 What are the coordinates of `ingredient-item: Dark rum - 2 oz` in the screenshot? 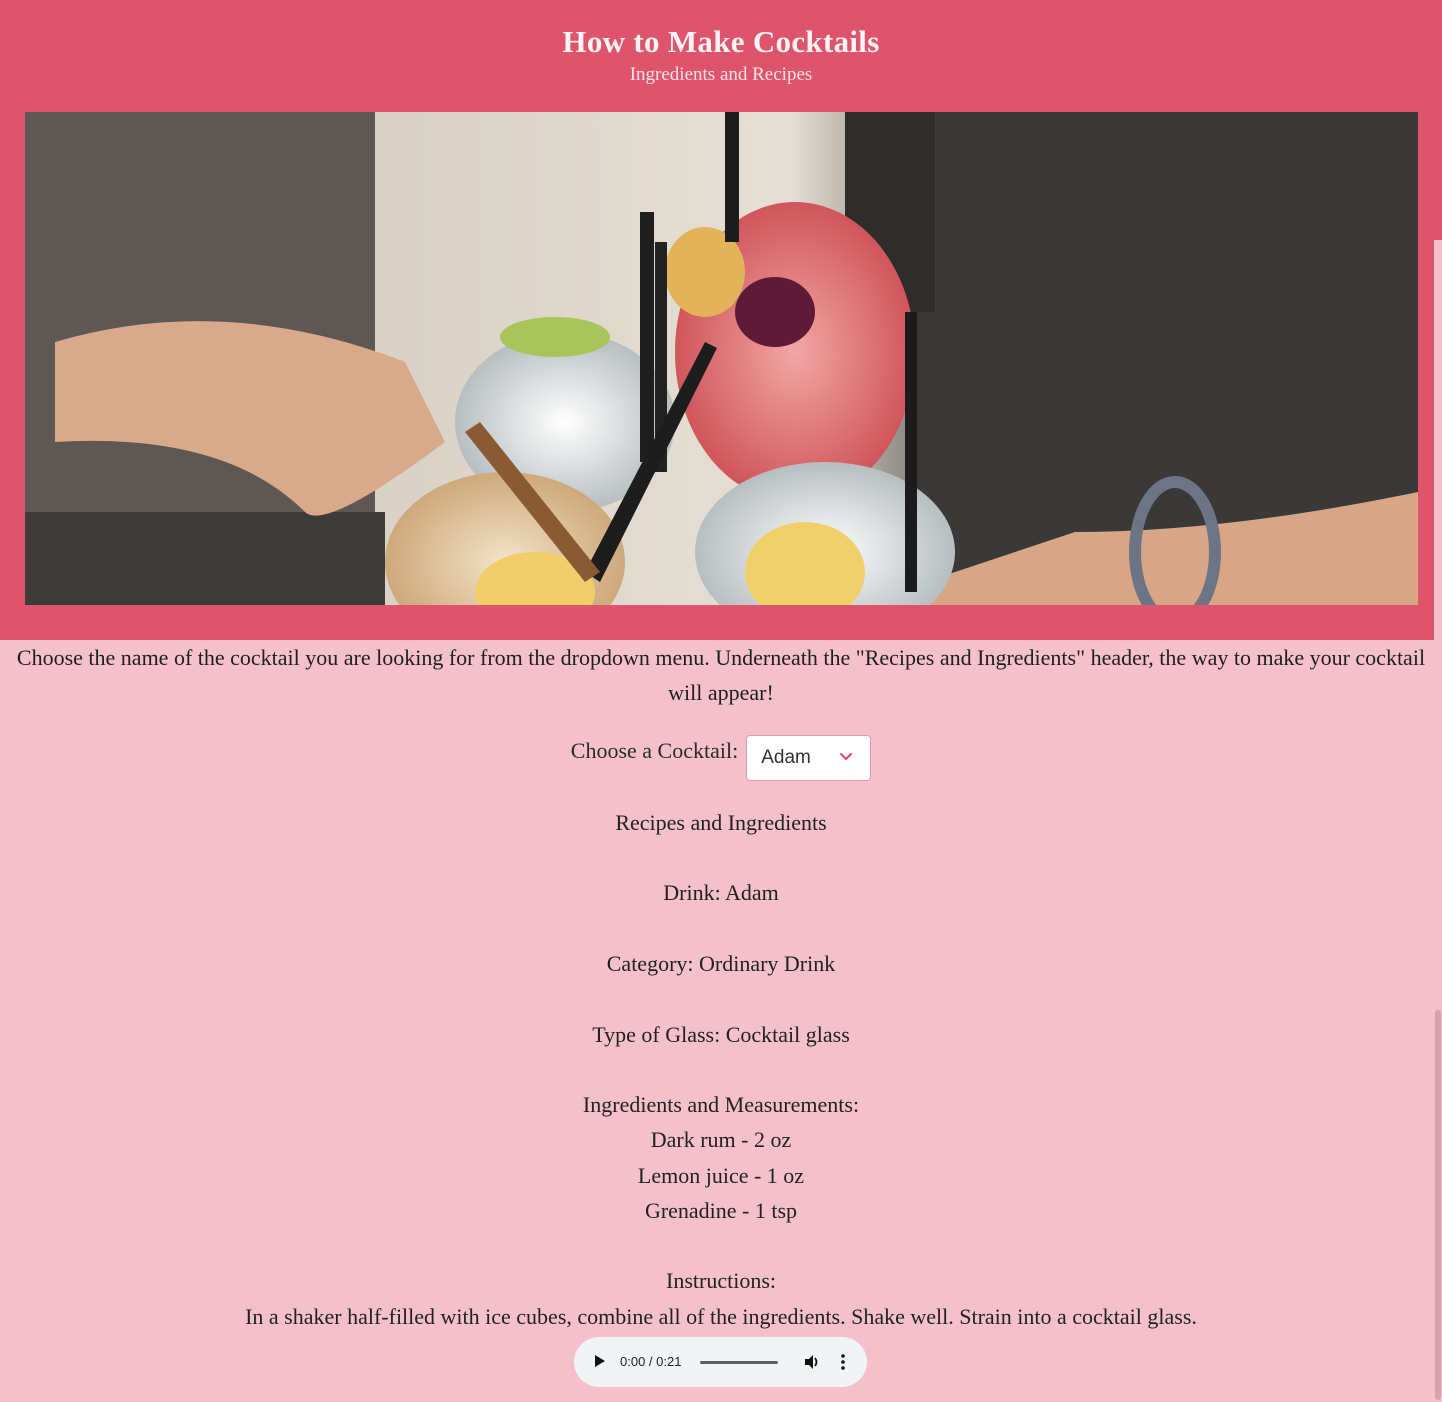 It's located at (721, 1139).